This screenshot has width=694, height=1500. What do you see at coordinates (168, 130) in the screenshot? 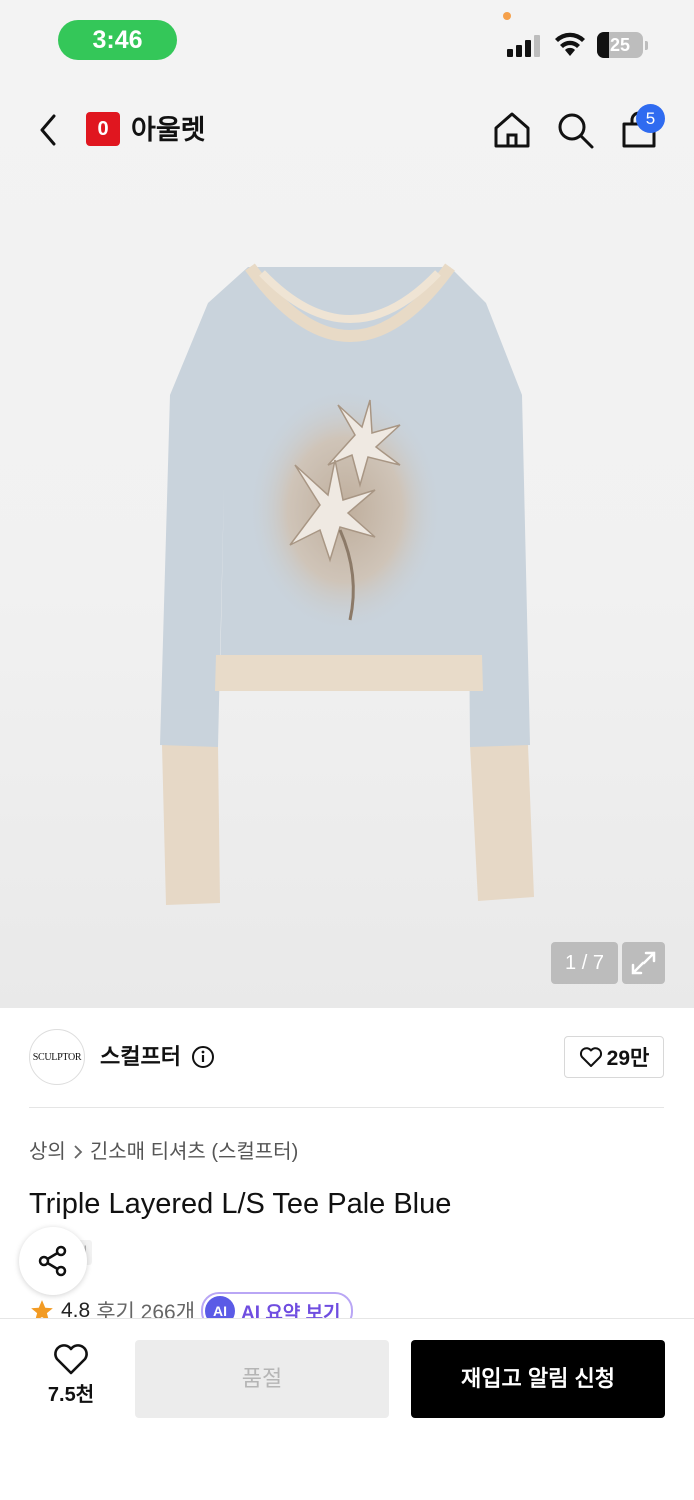
I see `outlet-title: 아울렛` at bounding box center [168, 130].